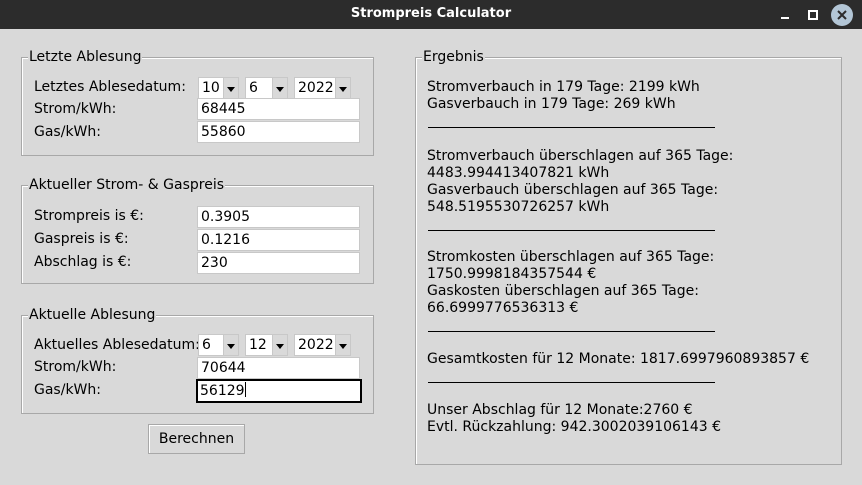  What do you see at coordinates (785, 15) in the screenshot?
I see `minimize-button` at bounding box center [785, 15].